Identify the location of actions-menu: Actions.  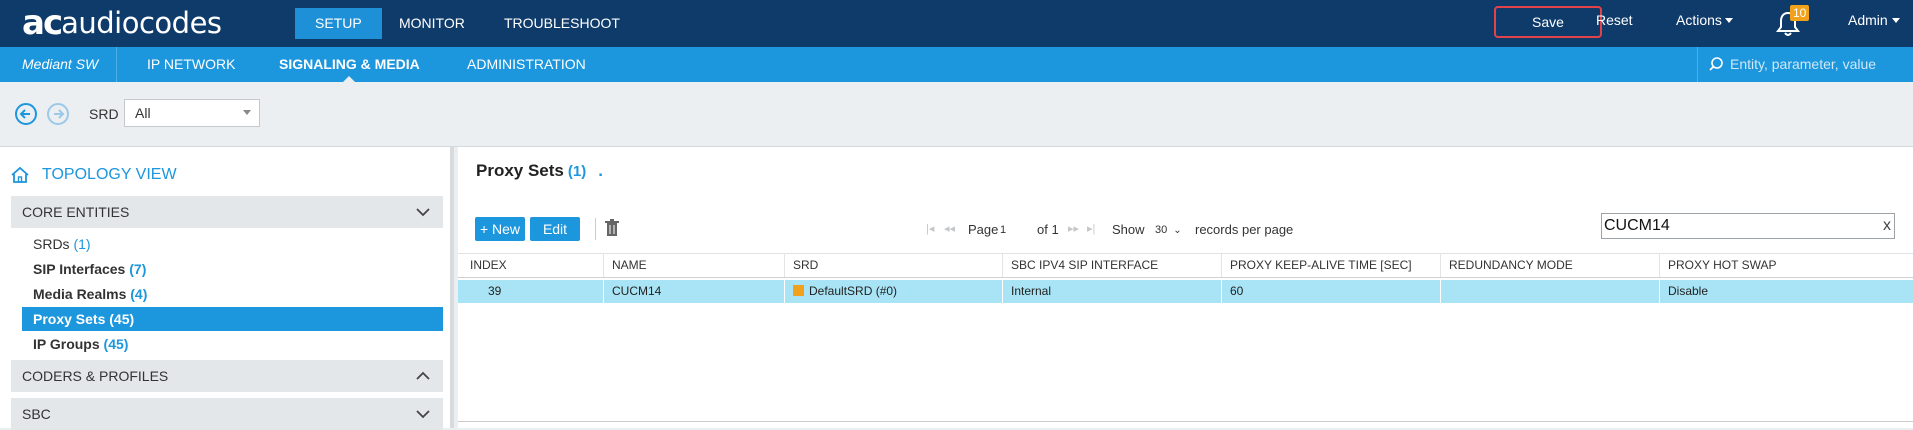
(1704, 20).